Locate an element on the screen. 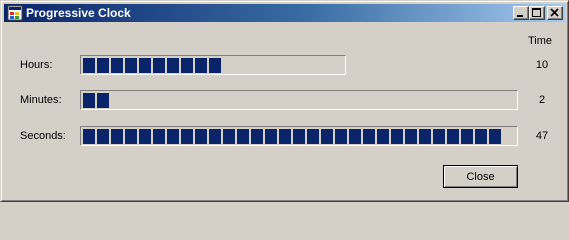 This screenshot has width=569, height=240. minimize-icon is located at coordinates (520, 16).